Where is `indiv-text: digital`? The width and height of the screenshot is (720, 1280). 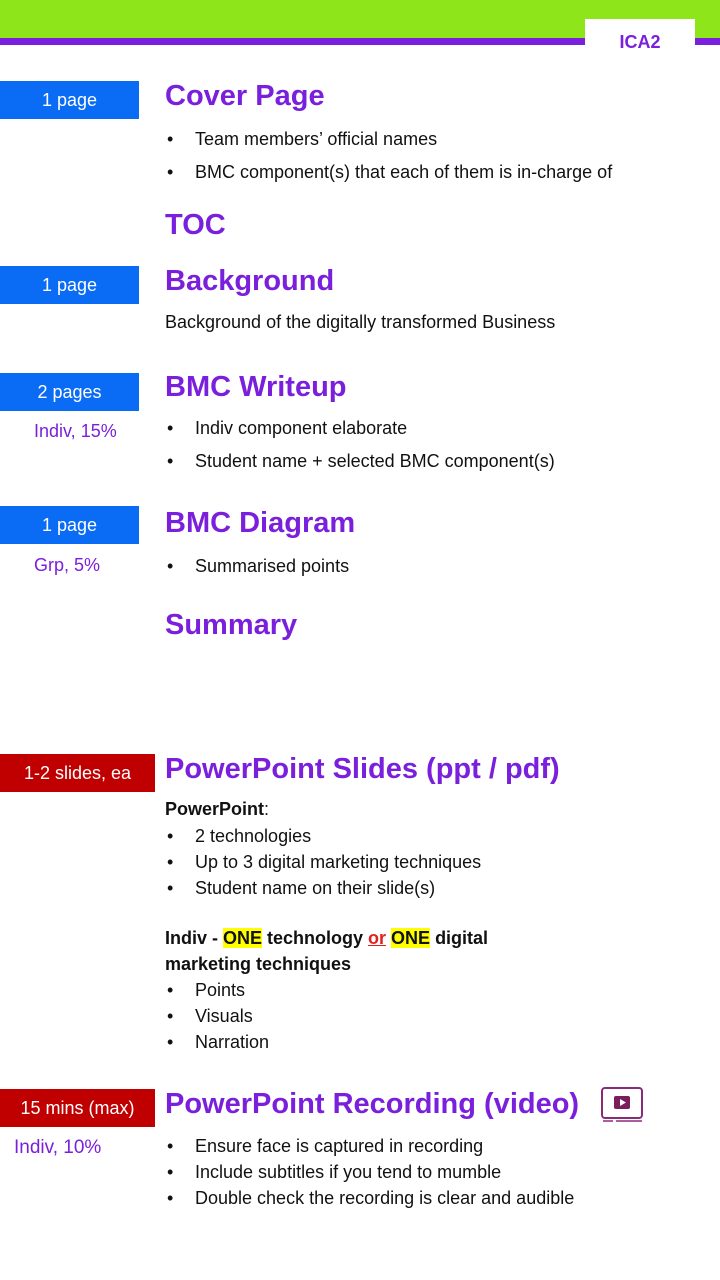
indiv-text: digital is located at coordinates (459, 938).